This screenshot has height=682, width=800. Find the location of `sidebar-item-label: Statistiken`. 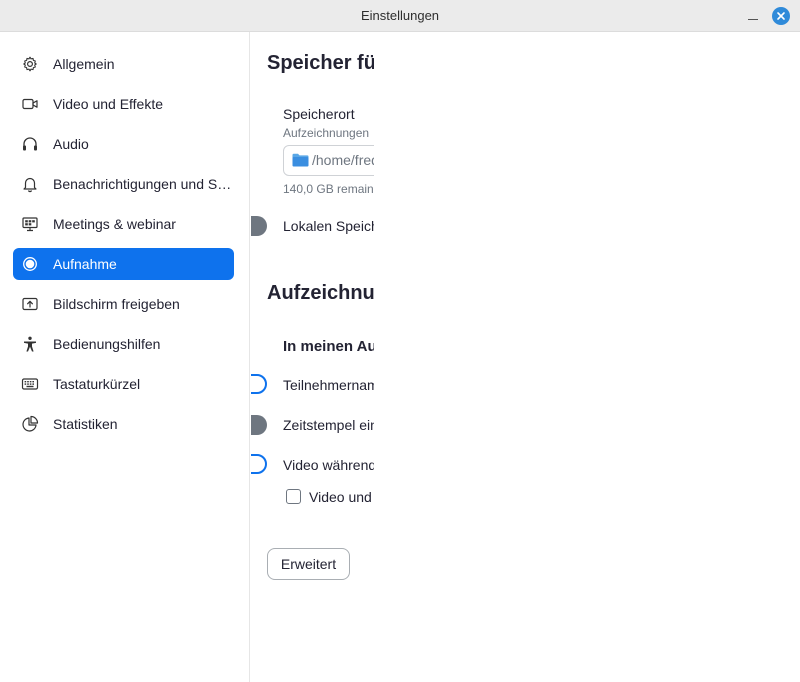

sidebar-item-label: Statistiken is located at coordinates (85, 424).